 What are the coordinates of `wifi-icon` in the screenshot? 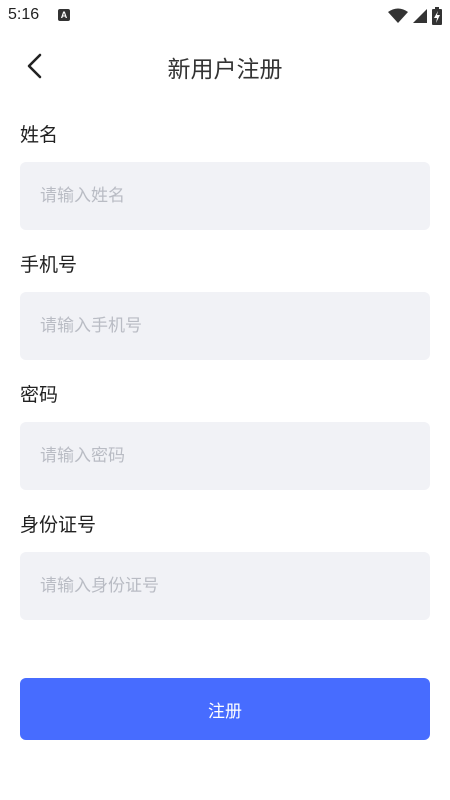 It's located at (398, 16).